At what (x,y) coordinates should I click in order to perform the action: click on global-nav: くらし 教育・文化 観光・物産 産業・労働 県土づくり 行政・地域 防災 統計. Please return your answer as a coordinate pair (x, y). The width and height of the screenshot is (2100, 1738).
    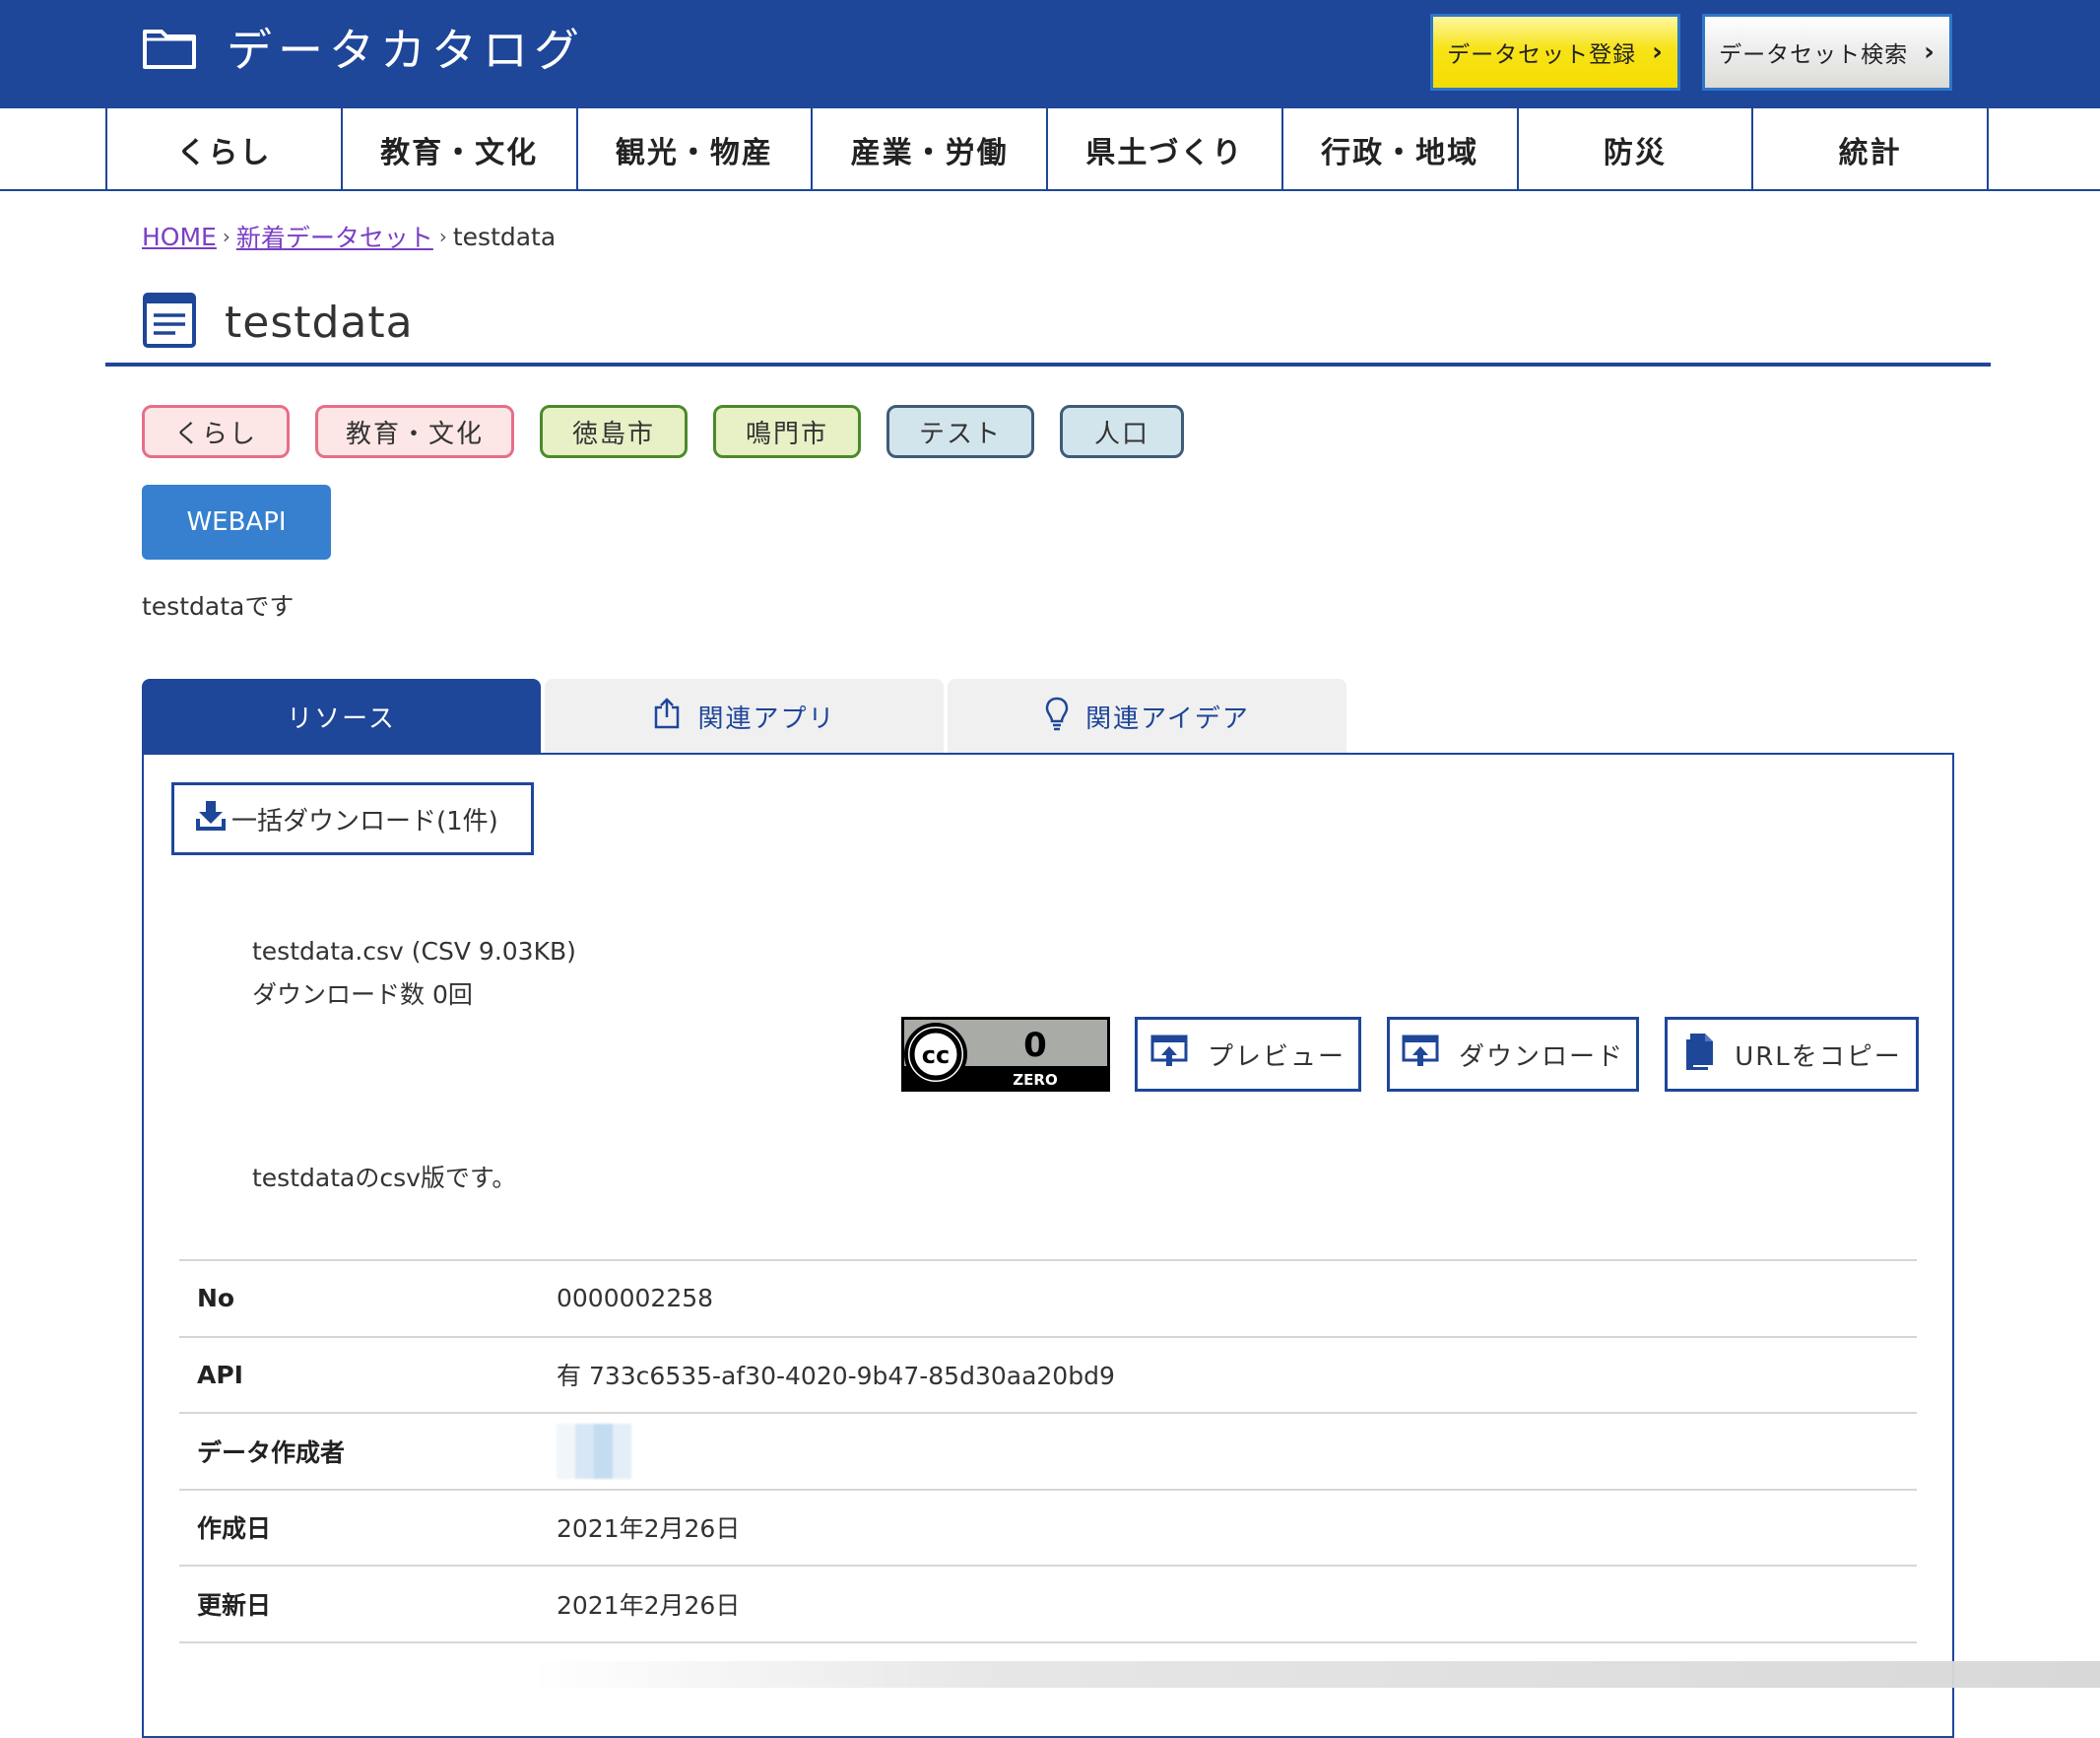
    Looking at the image, I should click on (1047, 149).